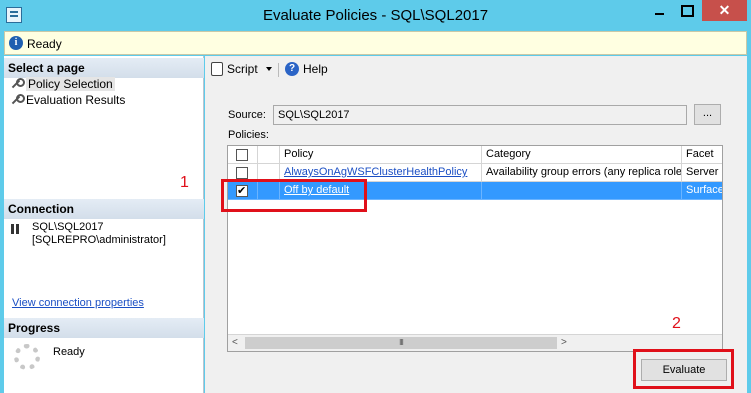 This screenshot has width=751, height=393. What do you see at coordinates (381, 155) in the screenshot?
I see `column-header-policy: Policy` at bounding box center [381, 155].